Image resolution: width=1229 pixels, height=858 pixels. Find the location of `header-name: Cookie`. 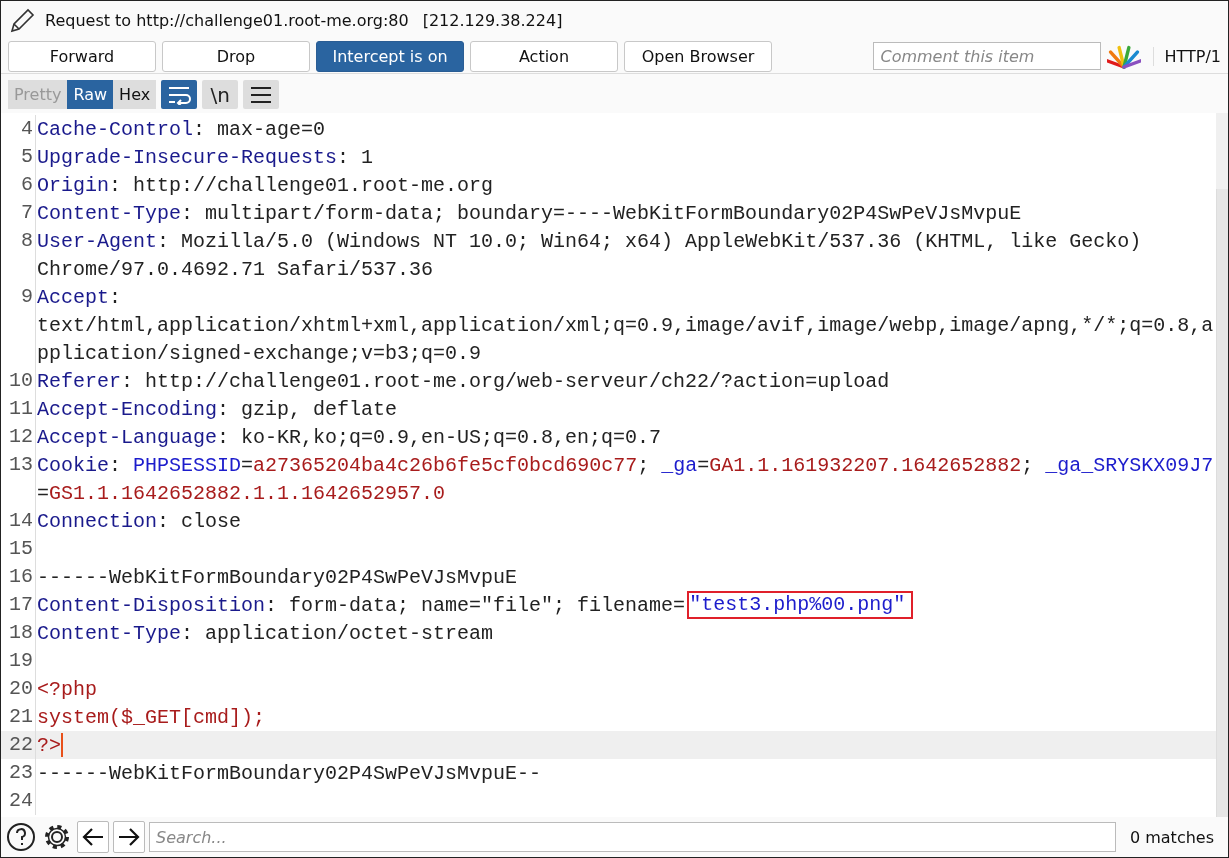

header-name: Cookie is located at coordinates (73, 465).